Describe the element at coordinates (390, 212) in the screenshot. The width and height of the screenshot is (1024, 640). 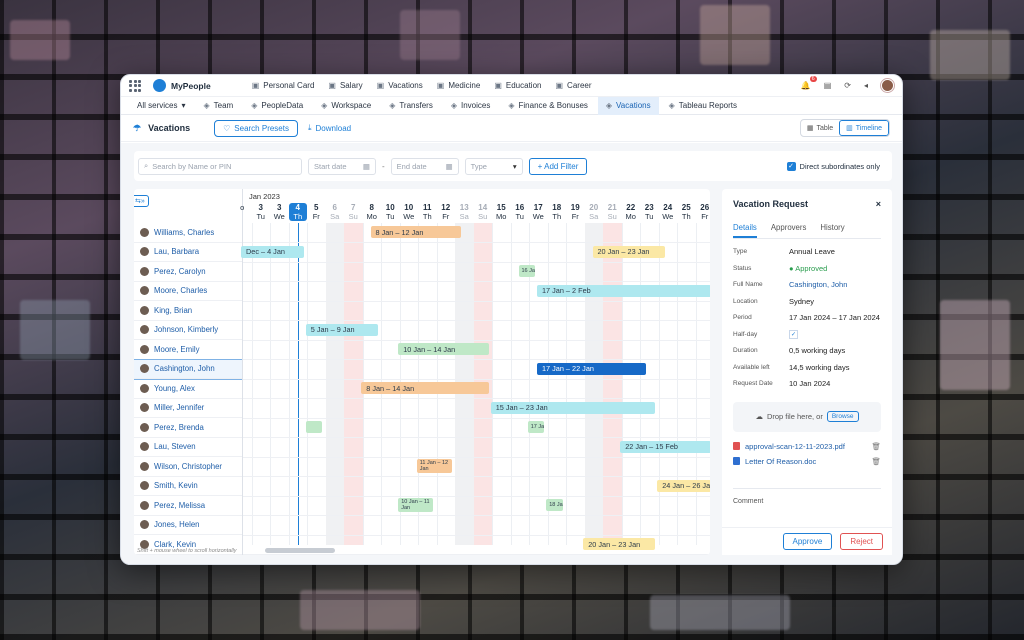
I see `day-header: 10 Tu` at that location.